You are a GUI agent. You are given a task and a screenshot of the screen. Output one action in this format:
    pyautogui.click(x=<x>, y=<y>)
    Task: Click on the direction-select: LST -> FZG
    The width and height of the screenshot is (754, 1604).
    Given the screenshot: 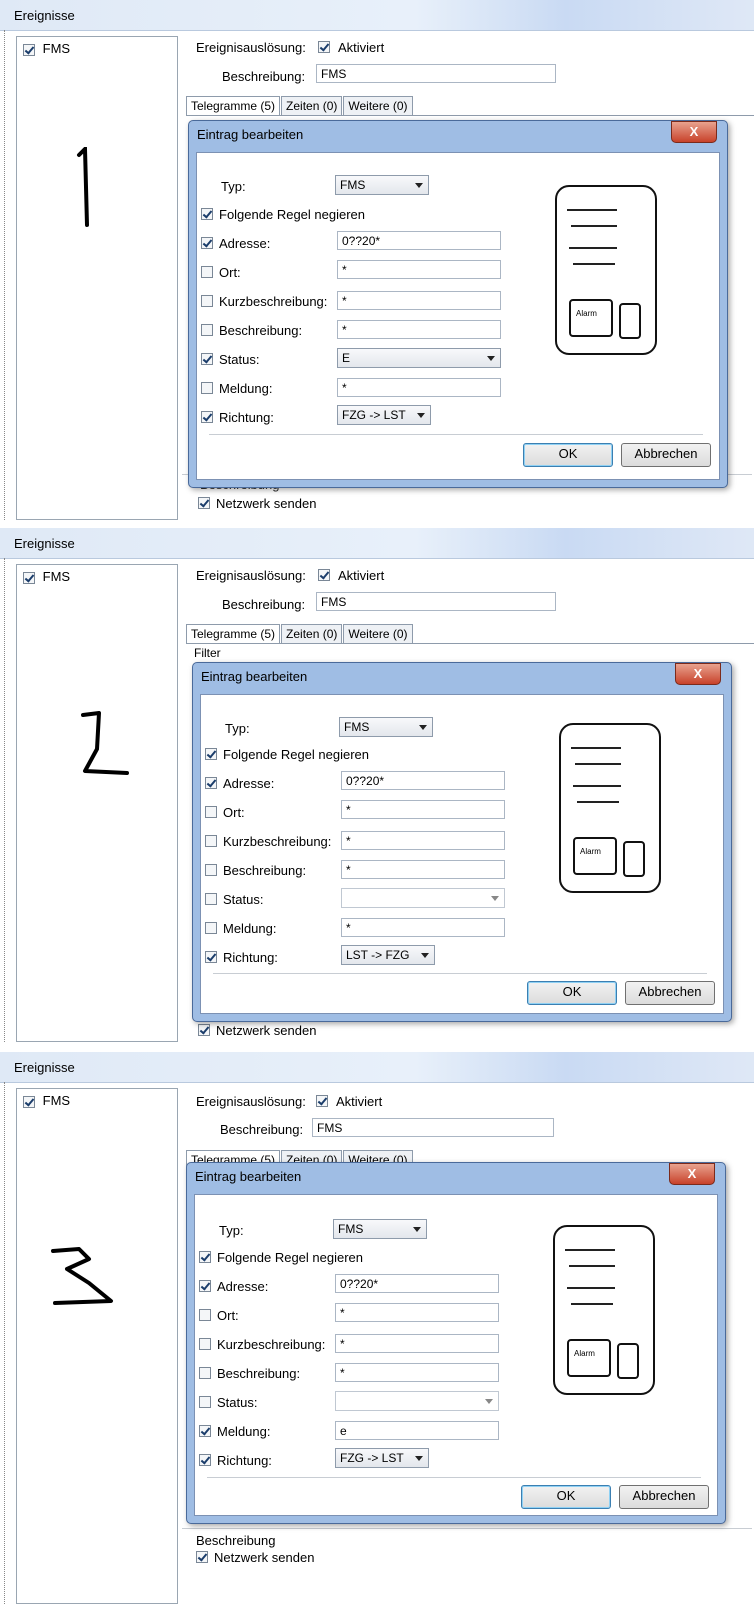 What is the action you would take?
    pyautogui.click(x=388, y=955)
    